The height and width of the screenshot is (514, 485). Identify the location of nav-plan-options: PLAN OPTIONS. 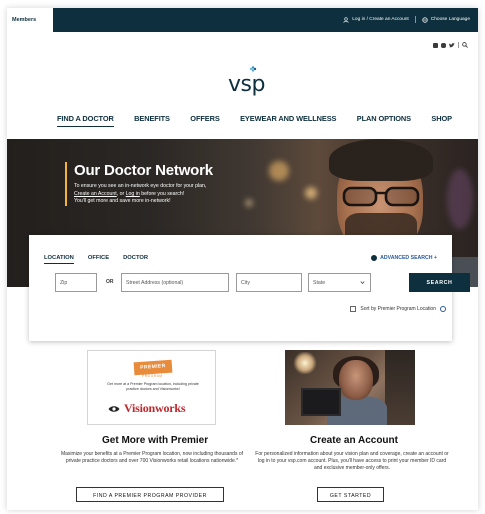
(384, 120).